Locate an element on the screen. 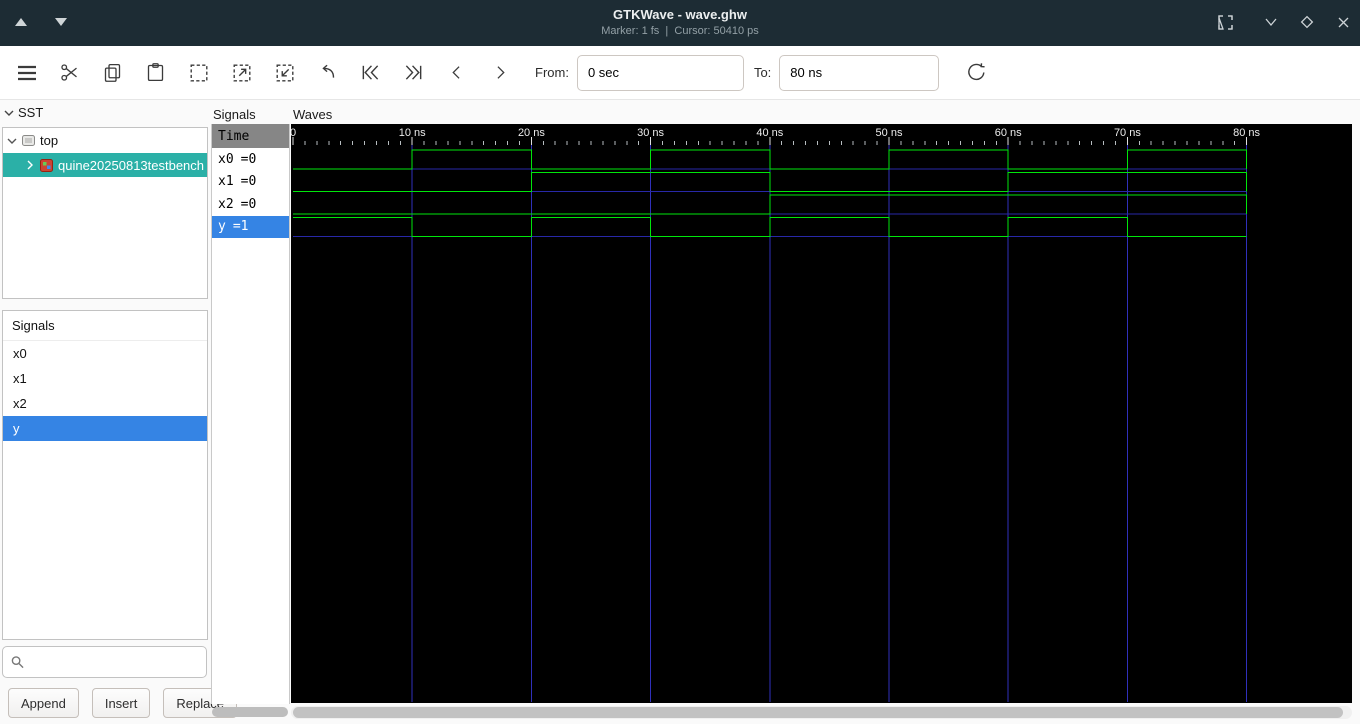 The width and height of the screenshot is (1360, 724). svg-text: 40 ns is located at coordinates (769, 133).